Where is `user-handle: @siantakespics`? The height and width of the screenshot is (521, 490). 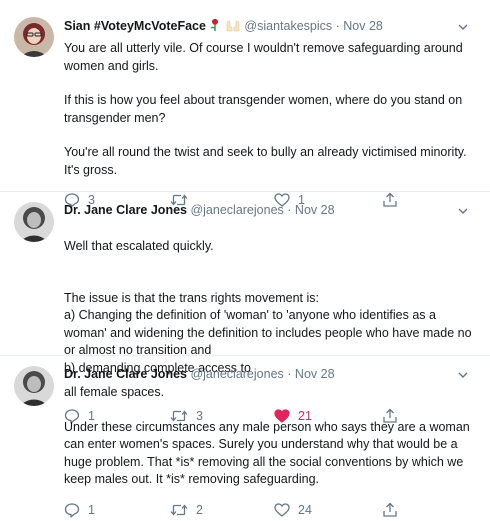 user-handle: @siantakespics is located at coordinates (288, 26).